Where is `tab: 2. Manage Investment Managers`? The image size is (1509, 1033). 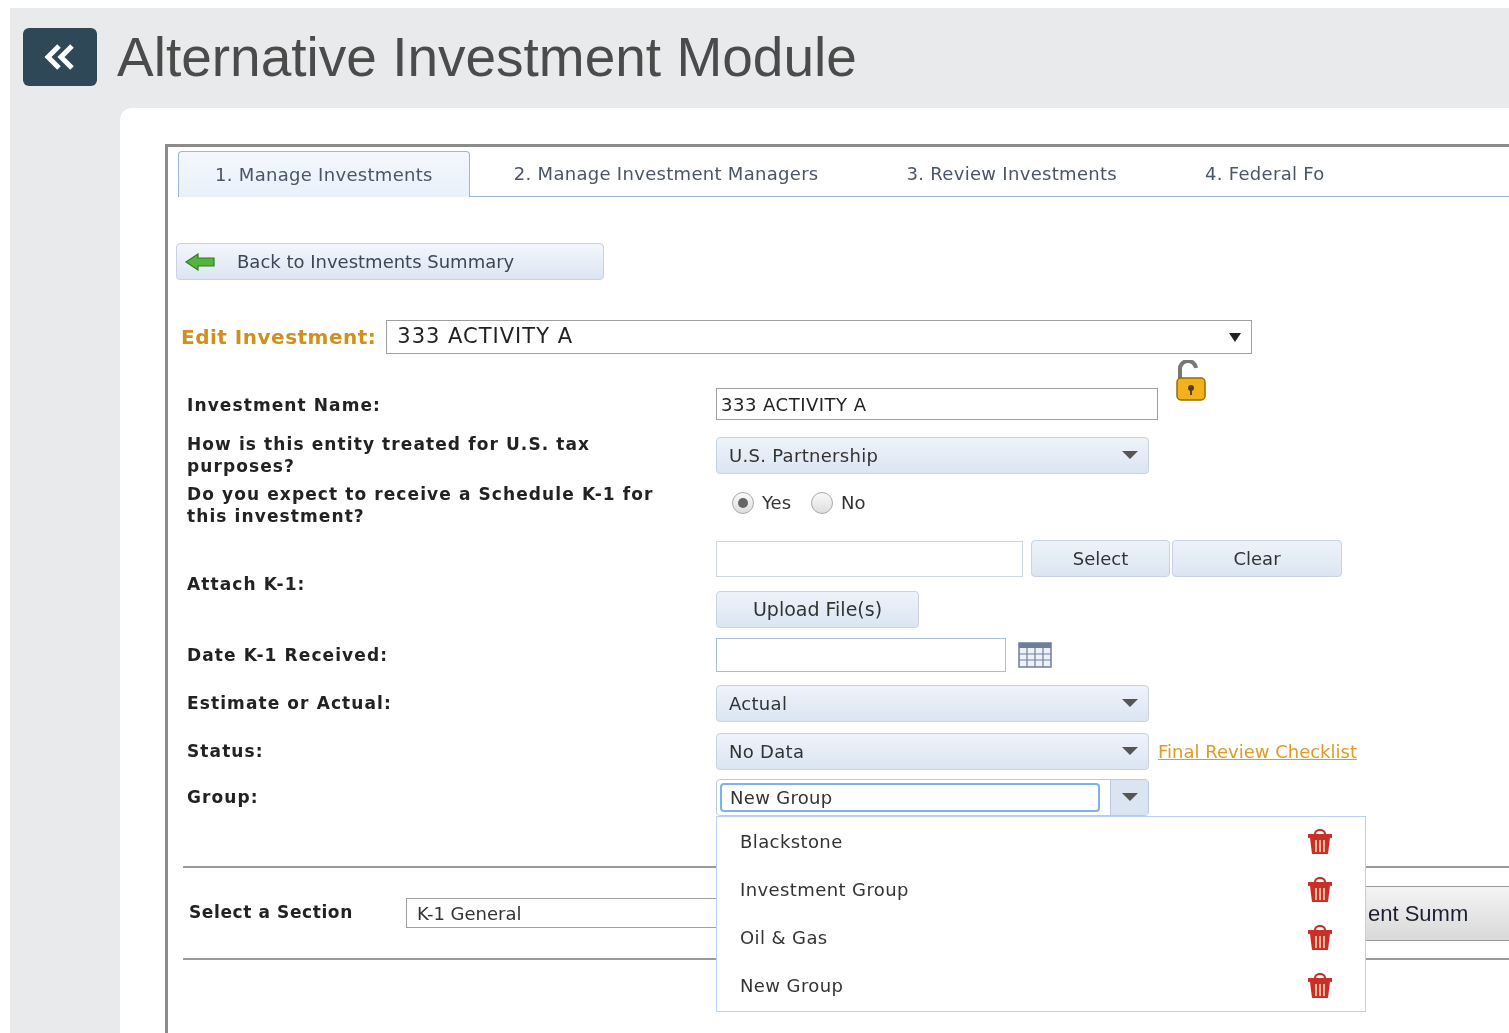
tab: 2. Manage Investment Managers is located at coordinates (666, 173).